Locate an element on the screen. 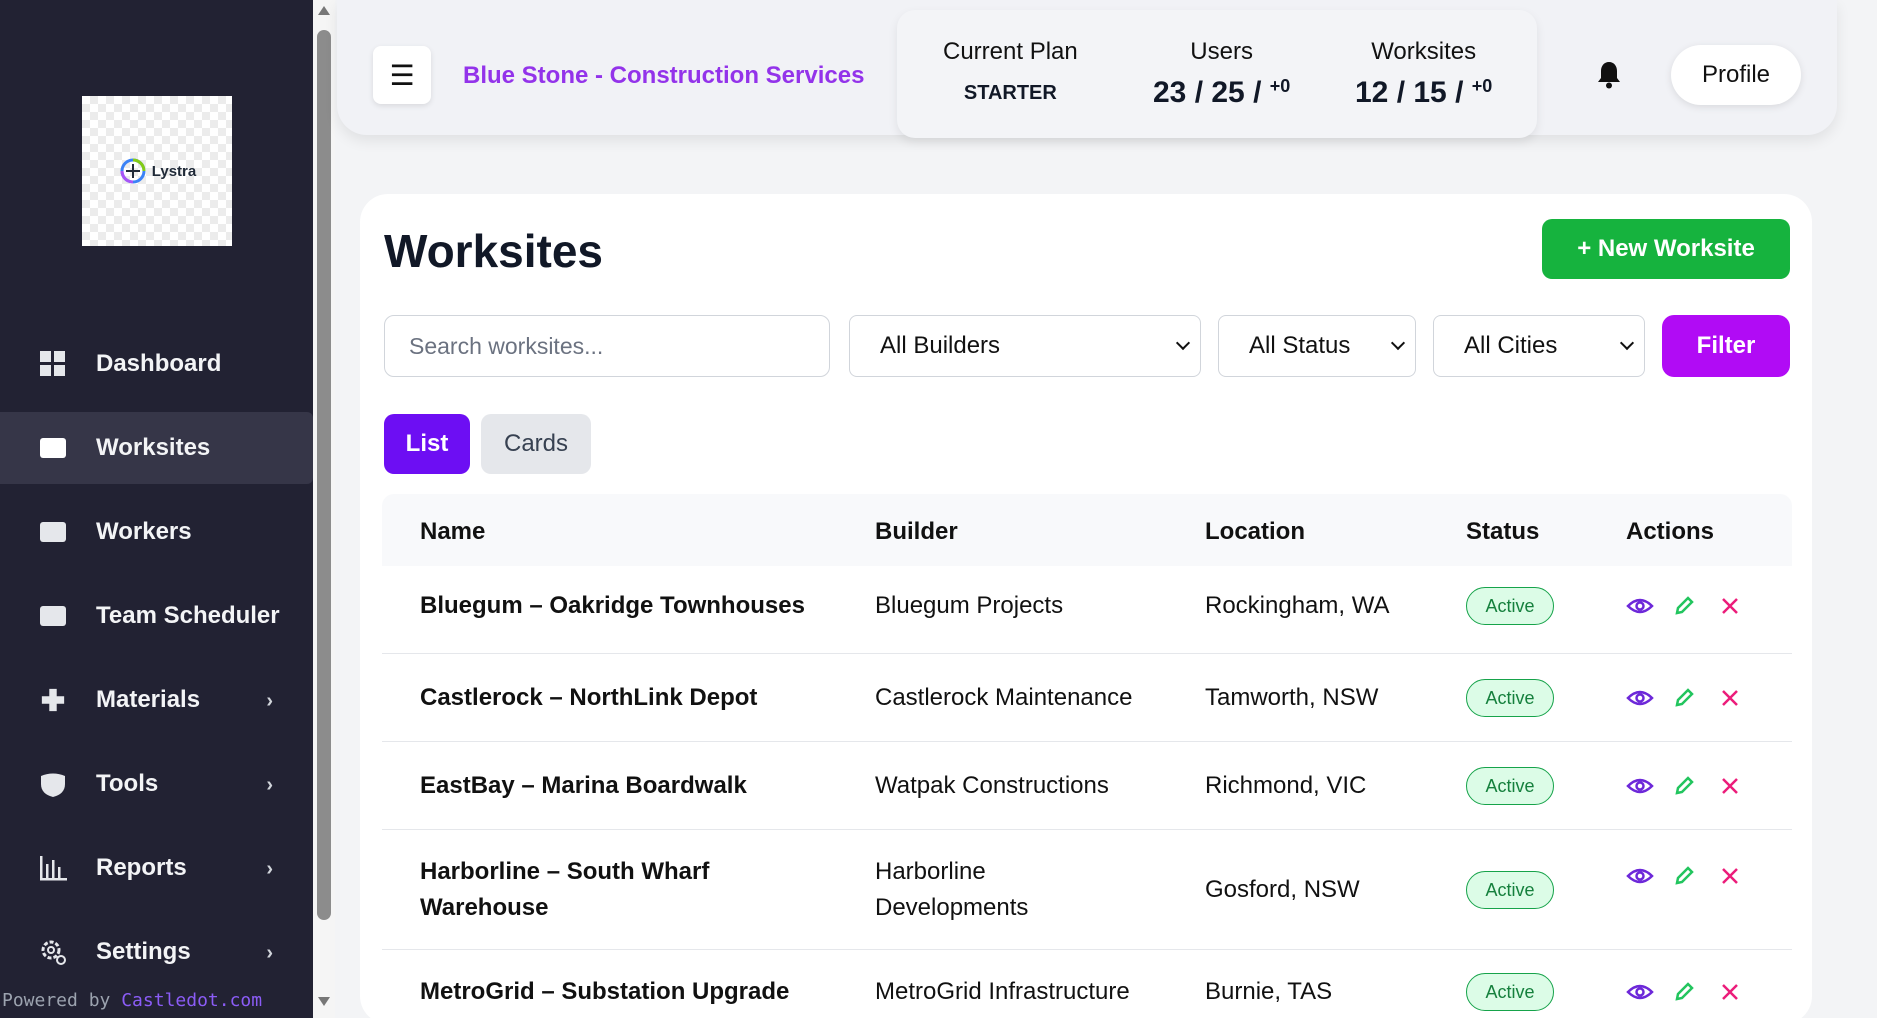 The height and width of the screenshot is (1018, 1877). bell-icon is located at coordinates (1609, 75).